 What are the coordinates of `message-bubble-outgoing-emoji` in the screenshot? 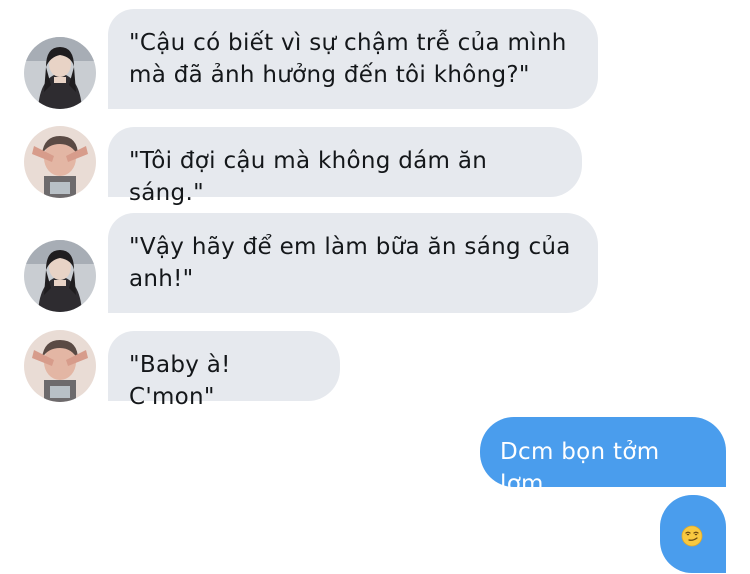 It's located at (693, 534).